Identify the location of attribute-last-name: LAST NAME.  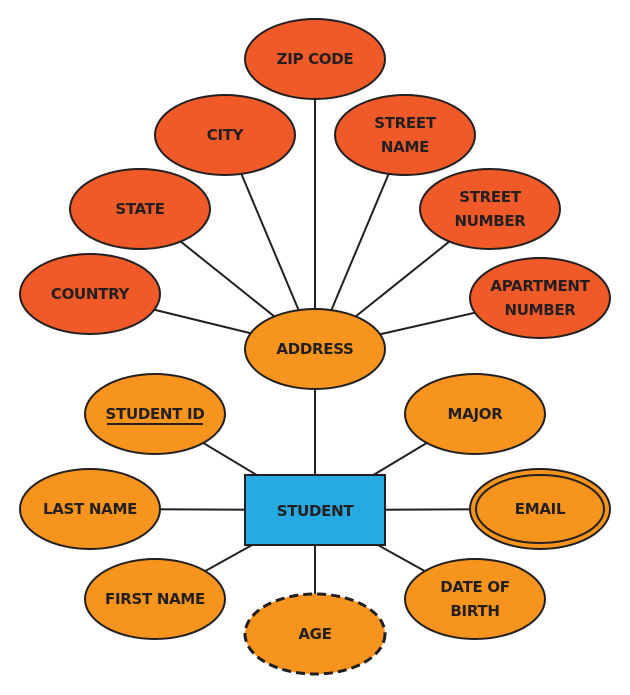
(90, 509).